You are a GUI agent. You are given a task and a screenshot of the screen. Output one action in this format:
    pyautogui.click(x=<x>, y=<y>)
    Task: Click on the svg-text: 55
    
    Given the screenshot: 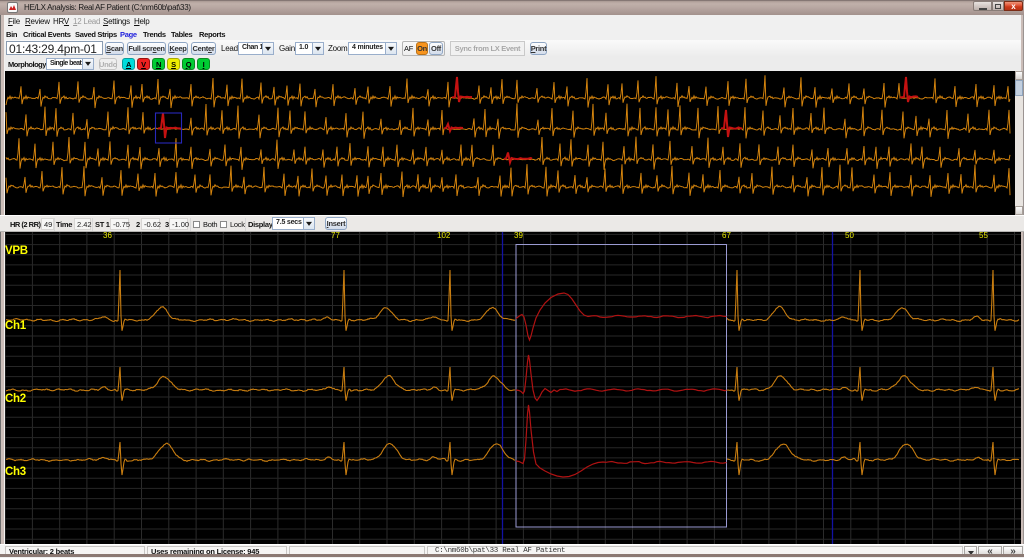 What is the action you would take?
    pyautogui.click(x=983, y=236)
    